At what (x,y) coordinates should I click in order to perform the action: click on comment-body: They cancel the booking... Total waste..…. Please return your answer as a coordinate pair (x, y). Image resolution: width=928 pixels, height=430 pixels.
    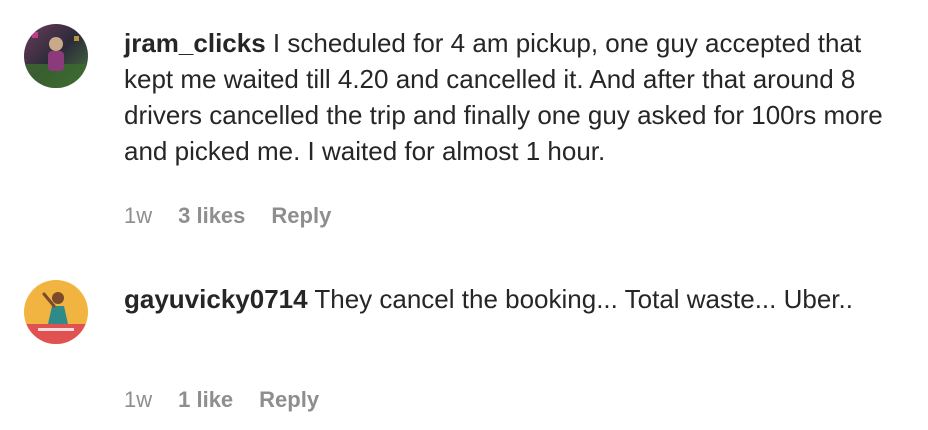
    Looking at the image, I should click on (583, 299).